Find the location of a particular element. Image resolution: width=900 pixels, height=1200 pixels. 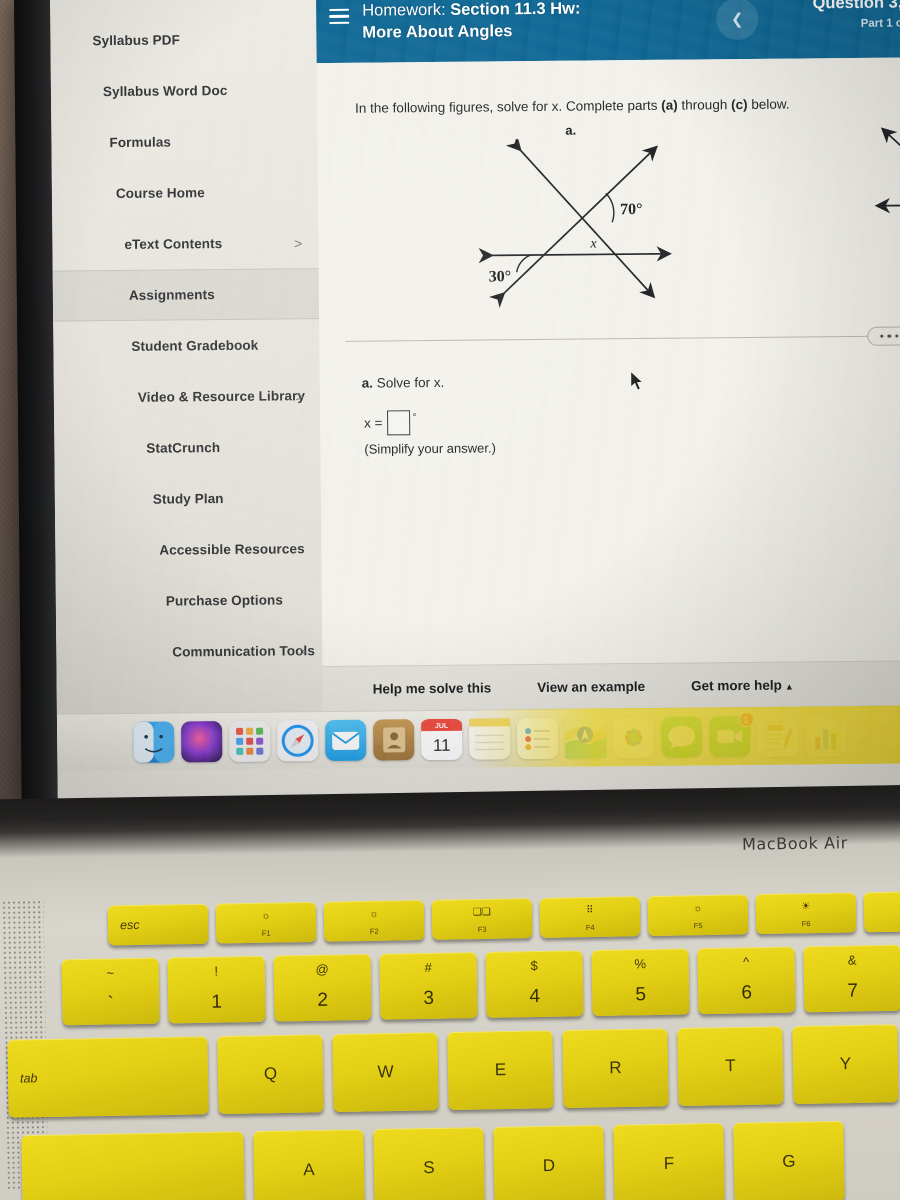

key-7: & 7 is located at coordinates (851, 978).